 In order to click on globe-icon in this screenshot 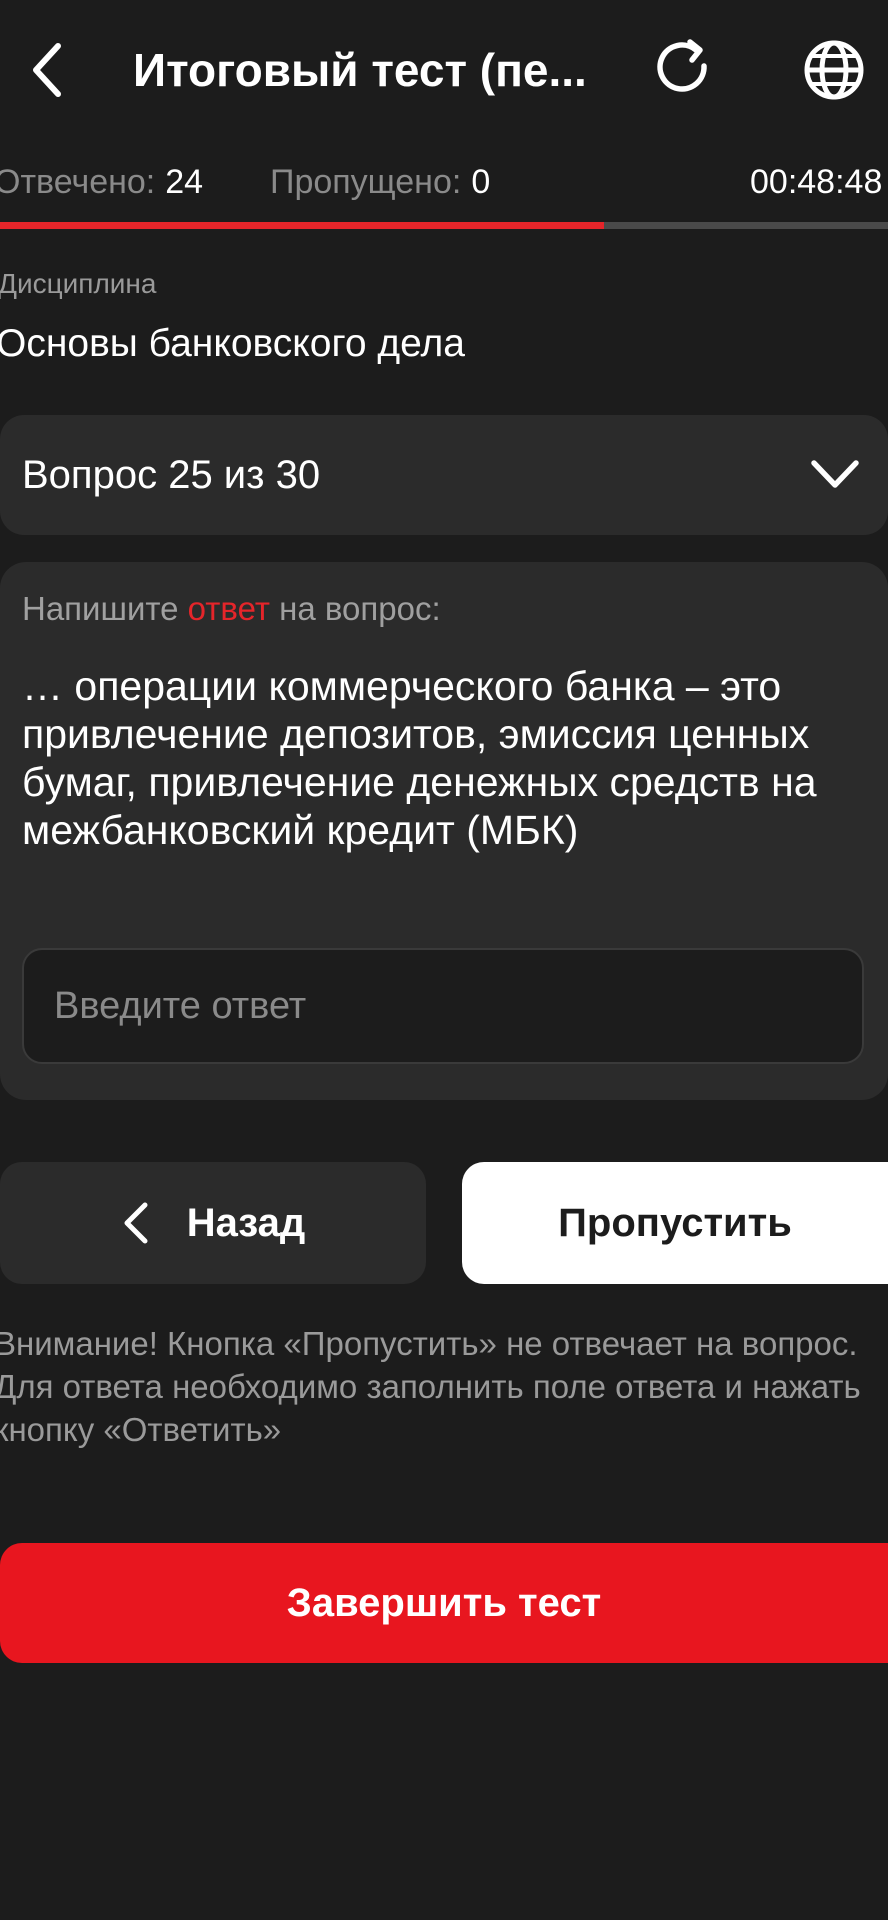, I will do `click(834, 70)`.